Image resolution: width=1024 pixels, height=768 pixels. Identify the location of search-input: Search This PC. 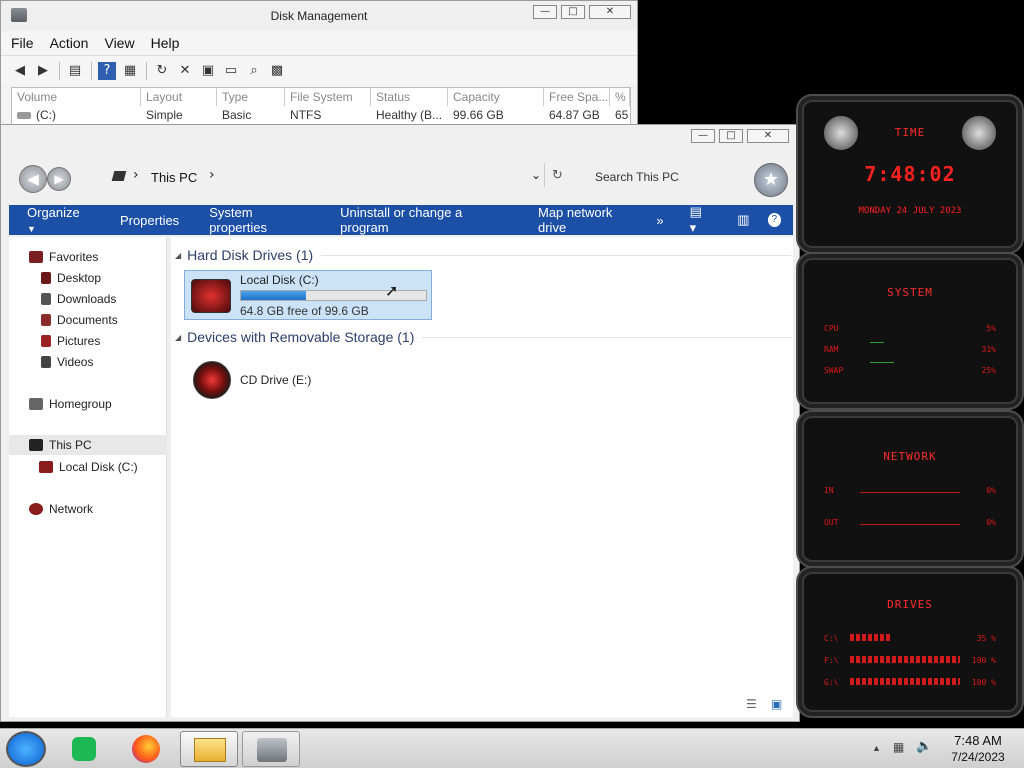
(637, 177).